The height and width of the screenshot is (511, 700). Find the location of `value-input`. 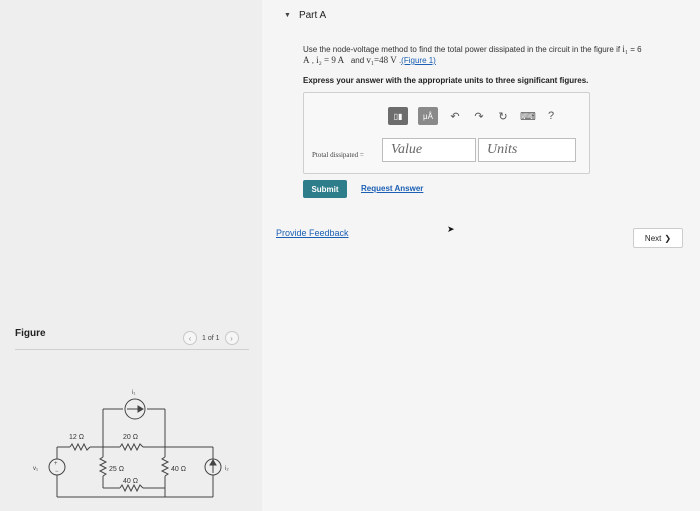

value-input is located at coordinates (429, 150).